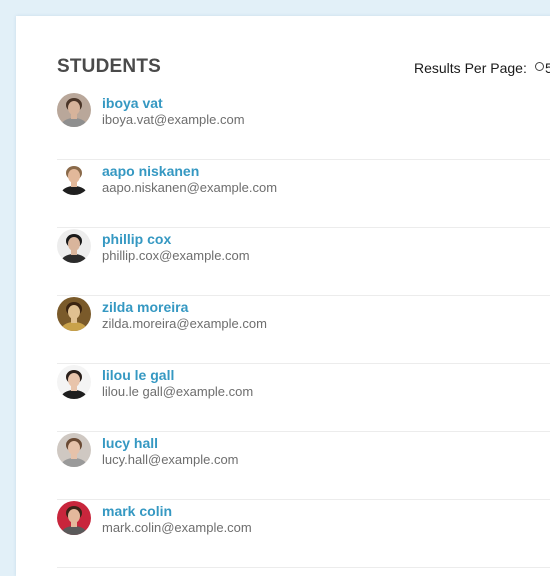  What do you see at coordinates (145, 307) in the screenshot?
I see `student-name-link: zilda moreira` at bounding box center [145, 307].